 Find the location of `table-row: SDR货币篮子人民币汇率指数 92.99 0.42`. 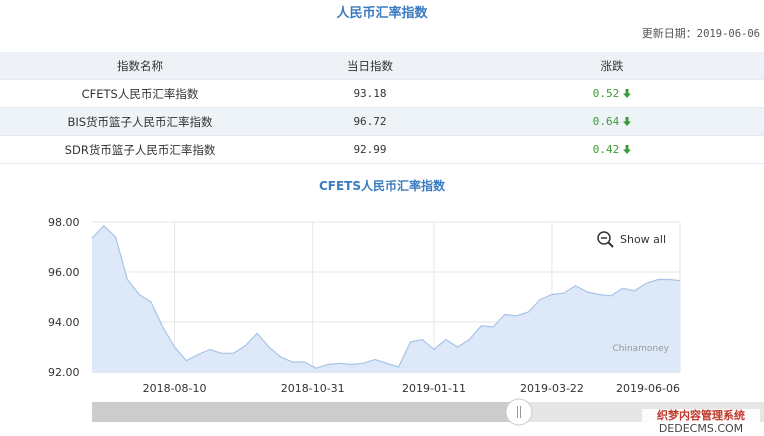

table-row: SDR货币篮子人民币汇率指数 92.99 0.42 is located at coordinates (382, 149).